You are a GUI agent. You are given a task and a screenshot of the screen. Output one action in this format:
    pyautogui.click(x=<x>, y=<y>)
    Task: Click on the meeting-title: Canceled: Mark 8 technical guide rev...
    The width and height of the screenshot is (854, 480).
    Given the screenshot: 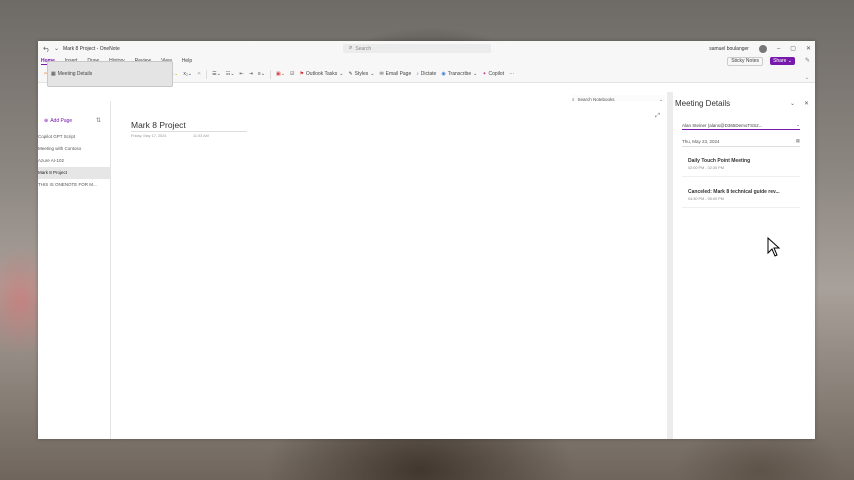 What is the action you would take?
    pyautogui.click(x=734, y=192)
    